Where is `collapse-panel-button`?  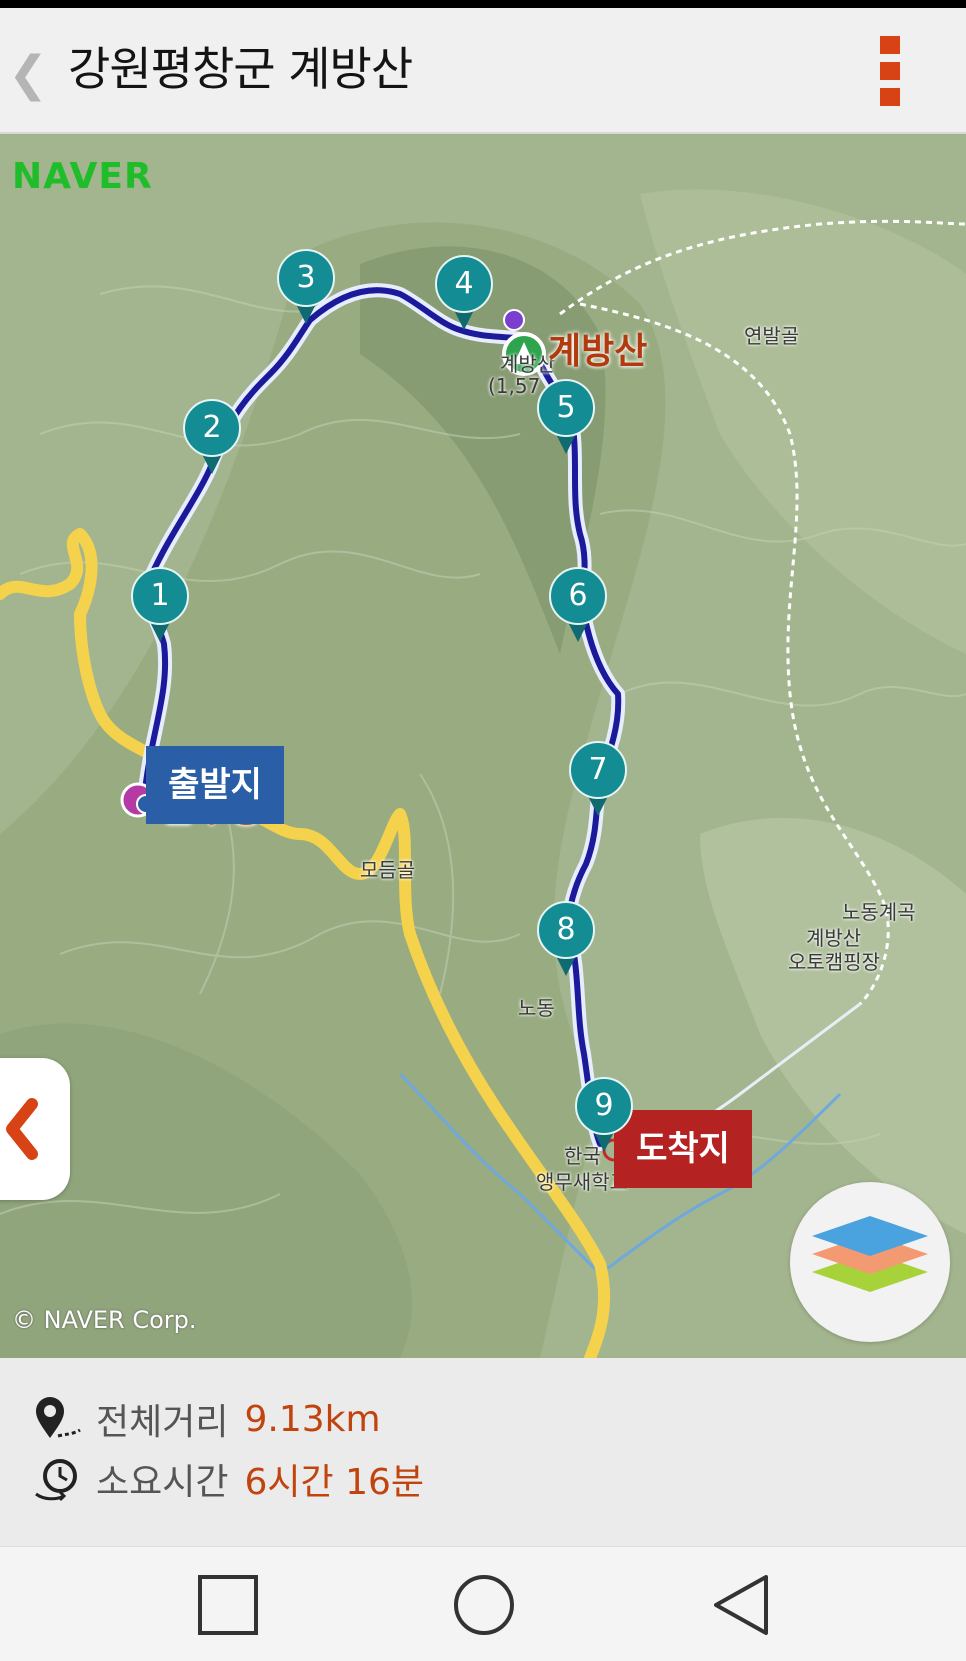 collapse-panel-button is located at coordinates (35, 1129).